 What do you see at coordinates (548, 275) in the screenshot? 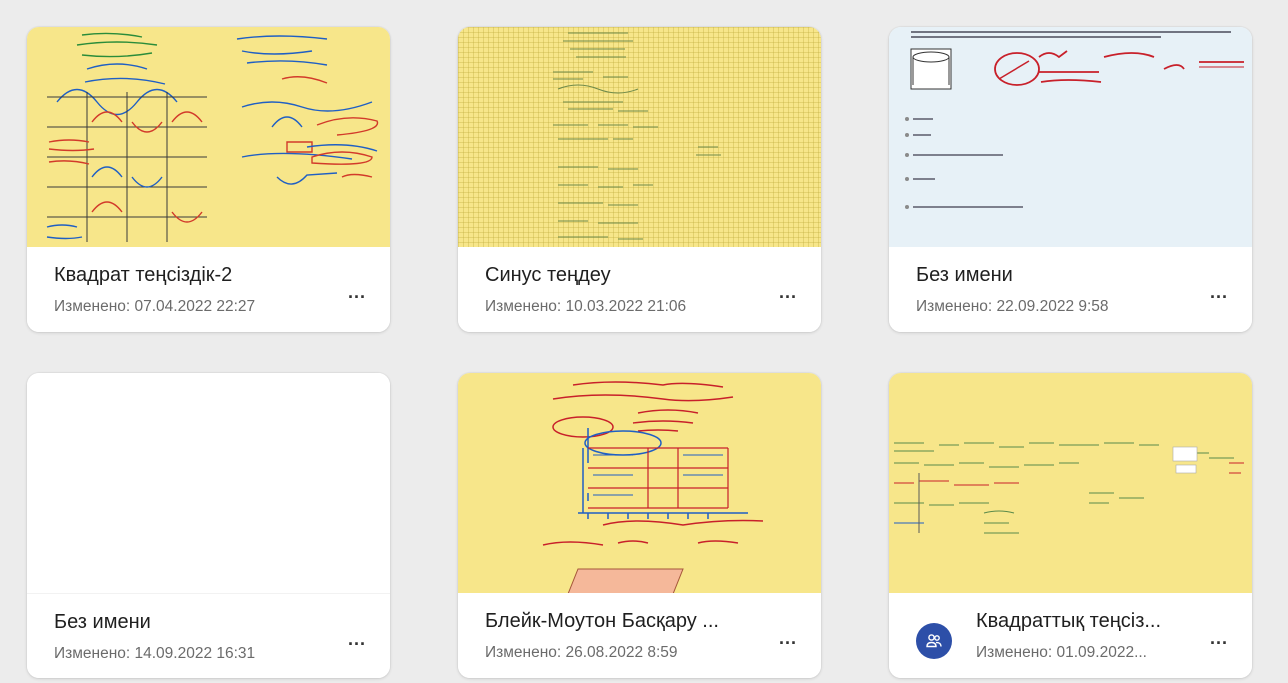
I see `board-title: Синус теңдеу` at bounding box center [548, 275].